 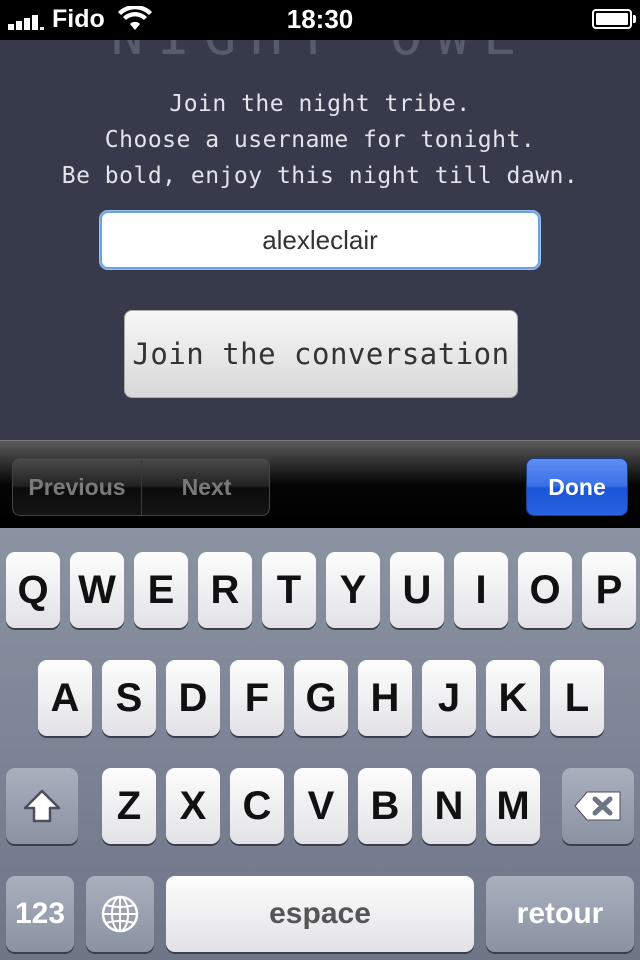 What do you see at coordinates (385, 806) in the screenshot?
I see `key-b: B` at bounding box center [385, 806].